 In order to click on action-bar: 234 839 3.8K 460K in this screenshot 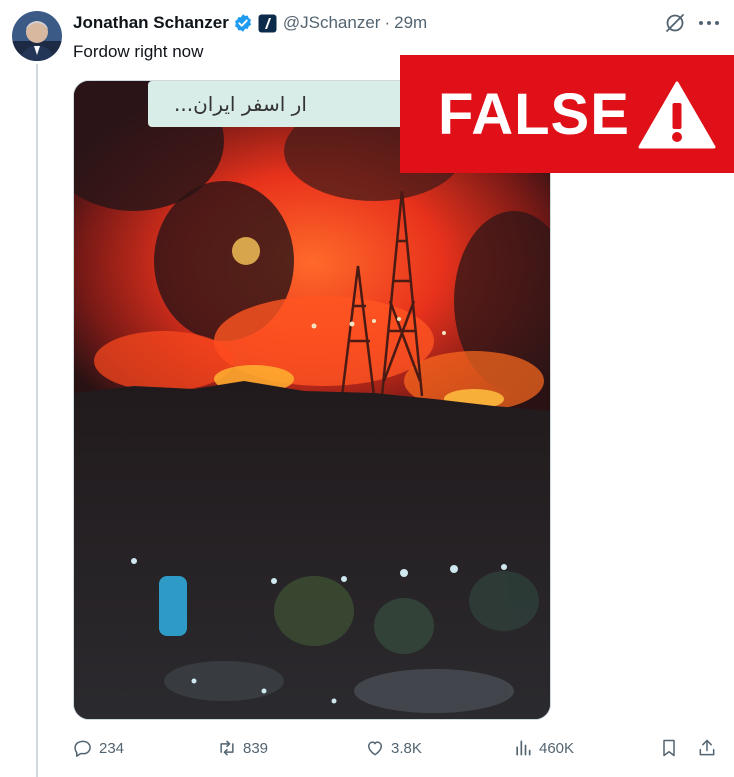, I will do `click(398, 748)`.